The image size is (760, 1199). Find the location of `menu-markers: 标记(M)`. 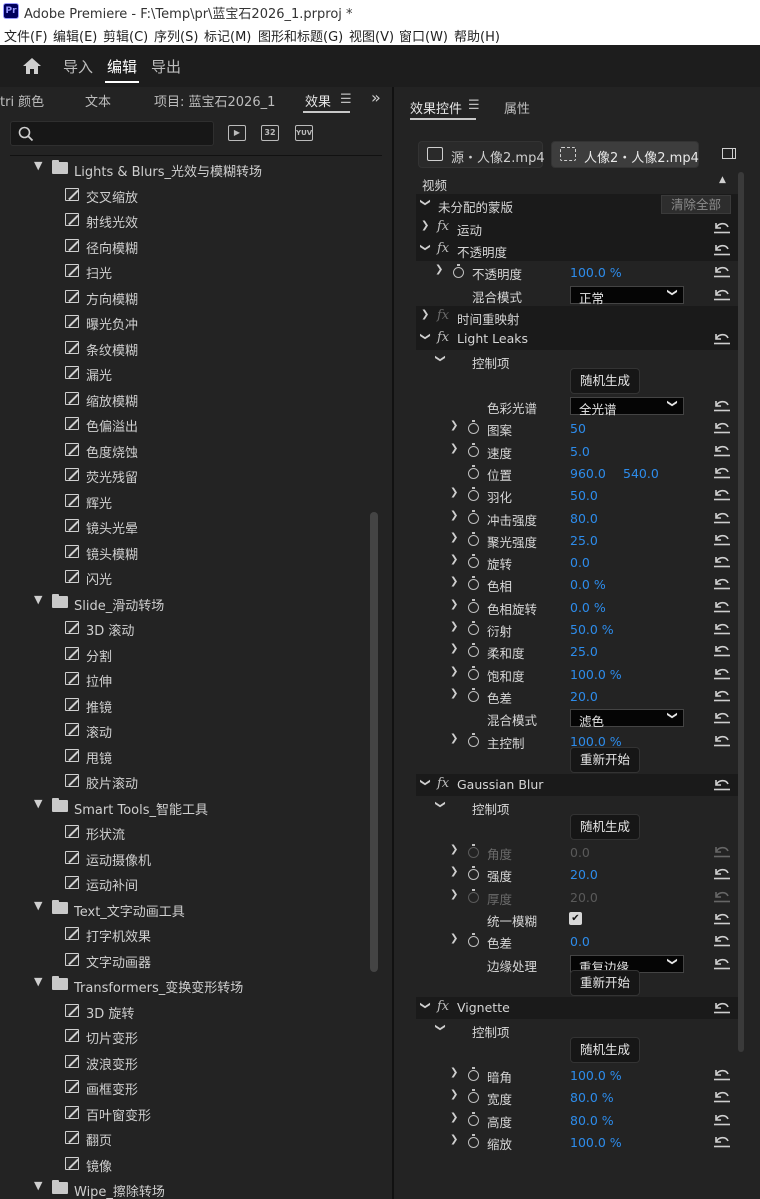

menu-markers: 标记(M) is located at coordinates (227, 35).